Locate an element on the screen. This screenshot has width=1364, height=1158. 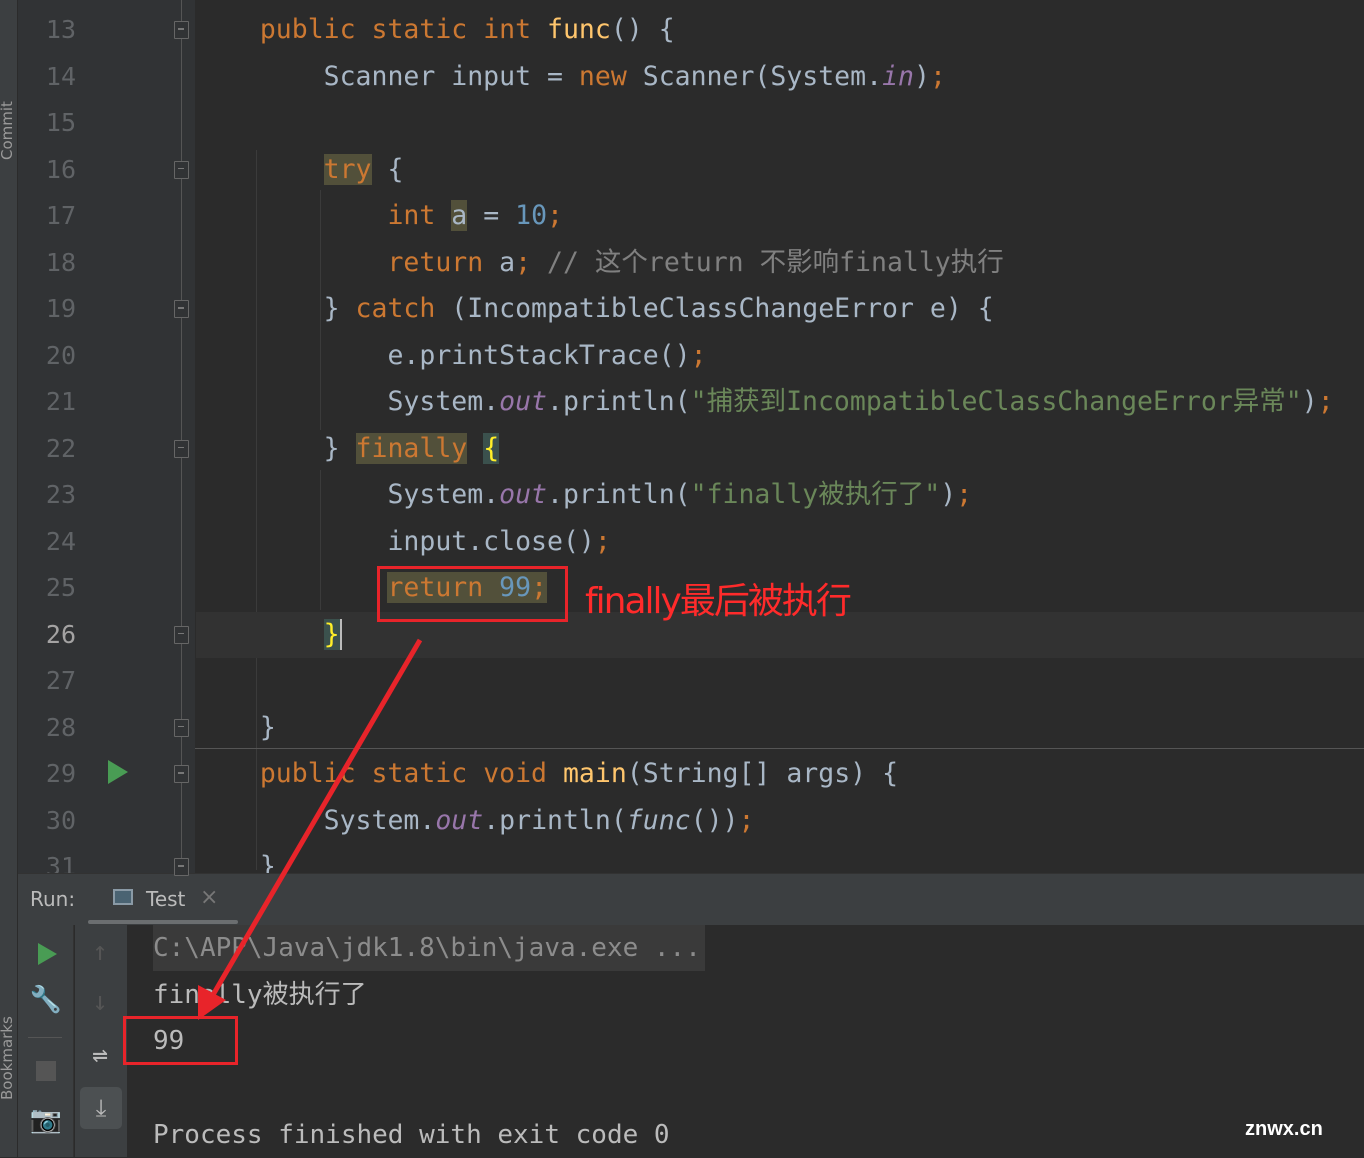
watermark: znwx.cn is located at coordinates (1284, 1129).